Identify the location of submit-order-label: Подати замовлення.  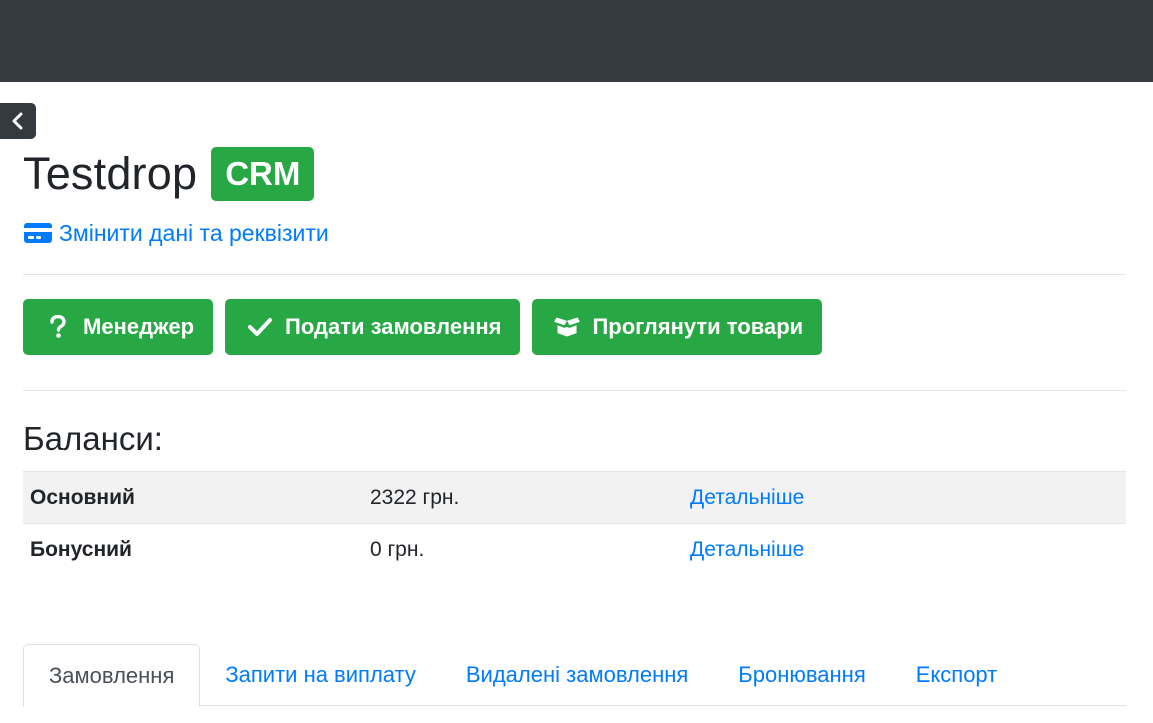
(393, 326).